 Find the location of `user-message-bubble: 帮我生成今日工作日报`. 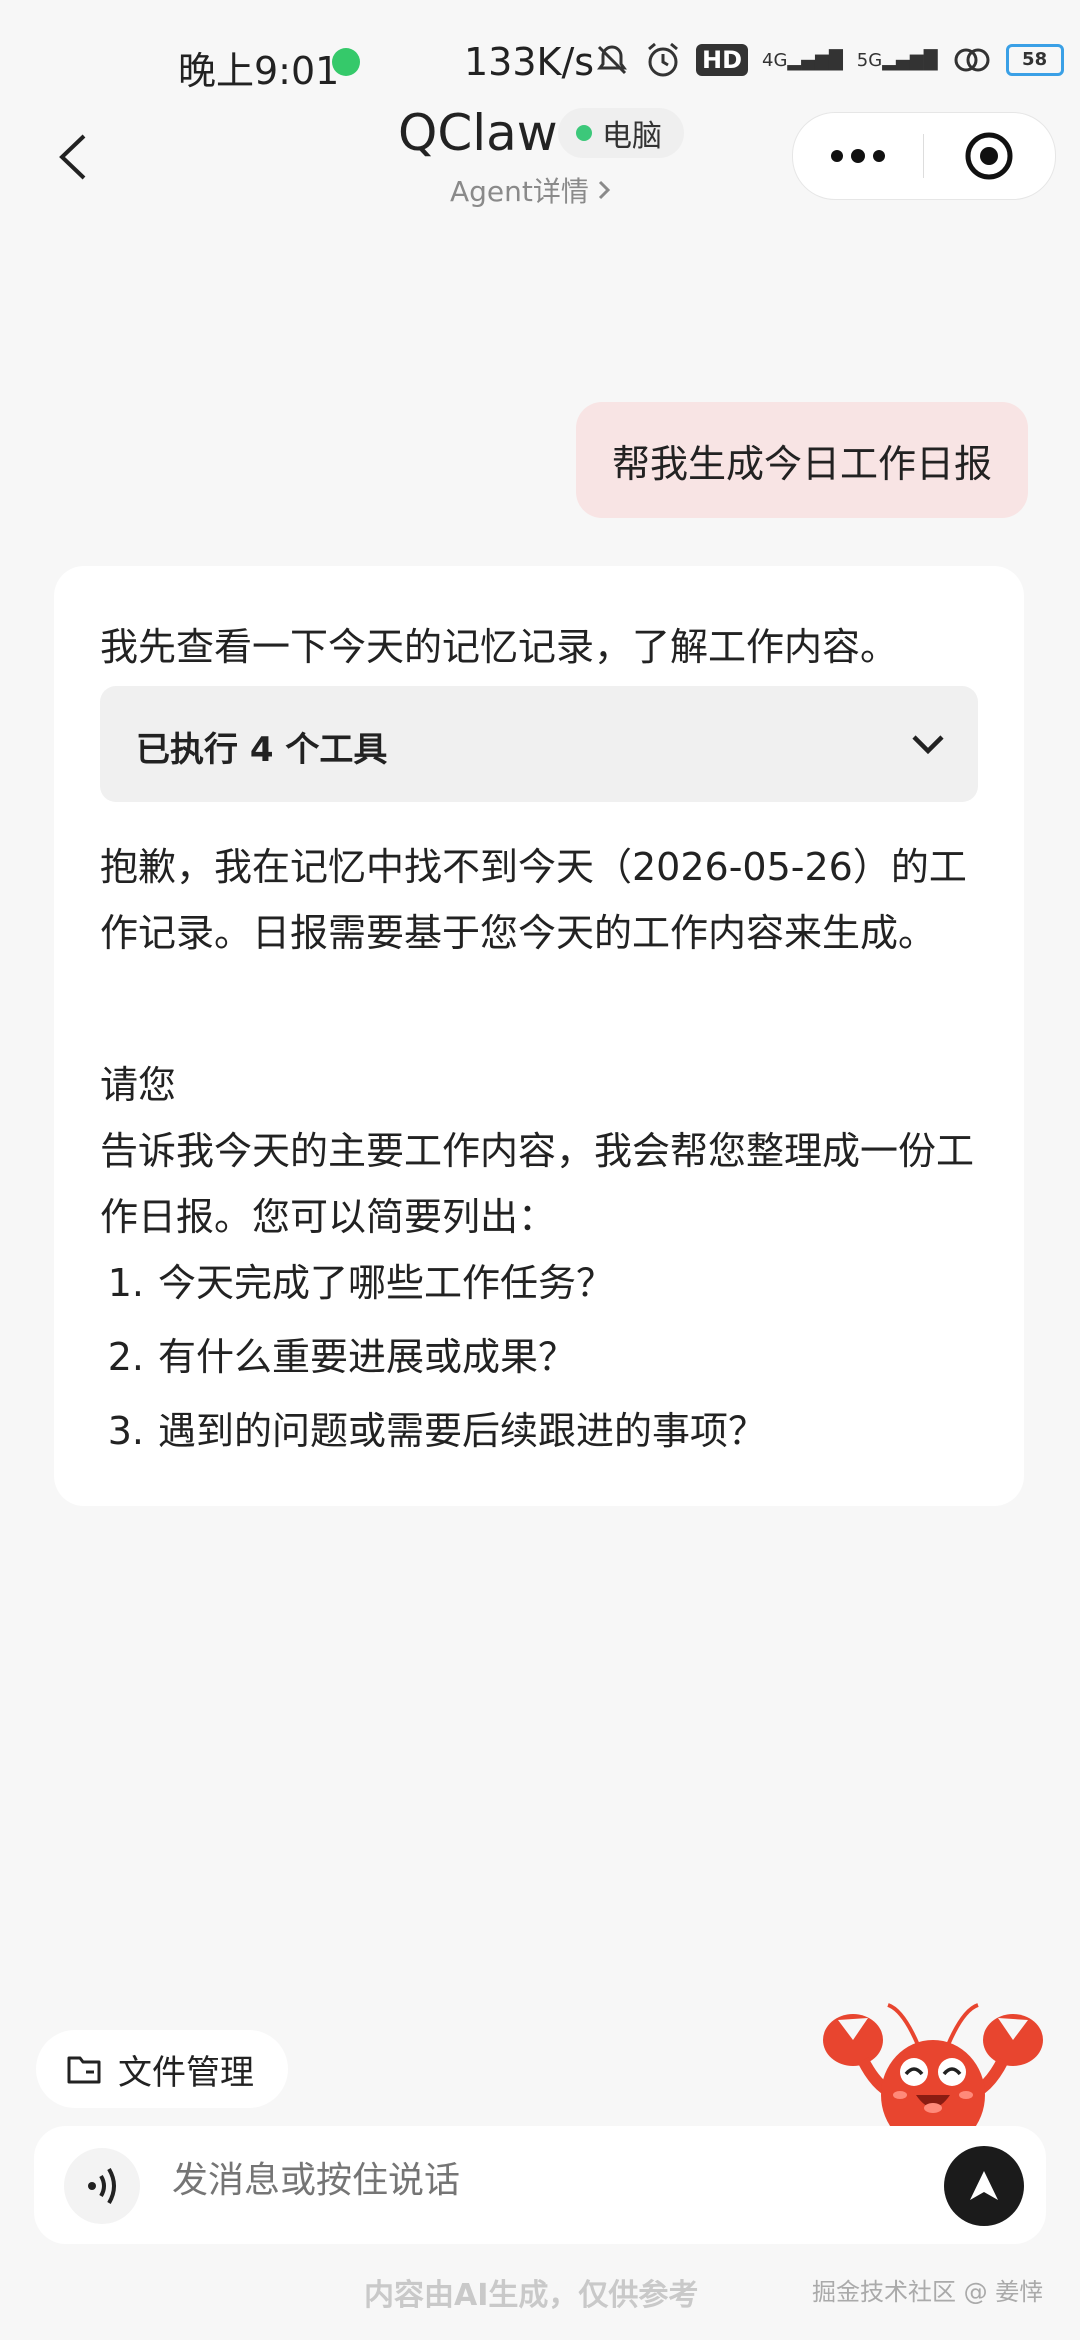

user-message-bubble: 帮我生成今日工作日报 is located at coordinates (801, 460).